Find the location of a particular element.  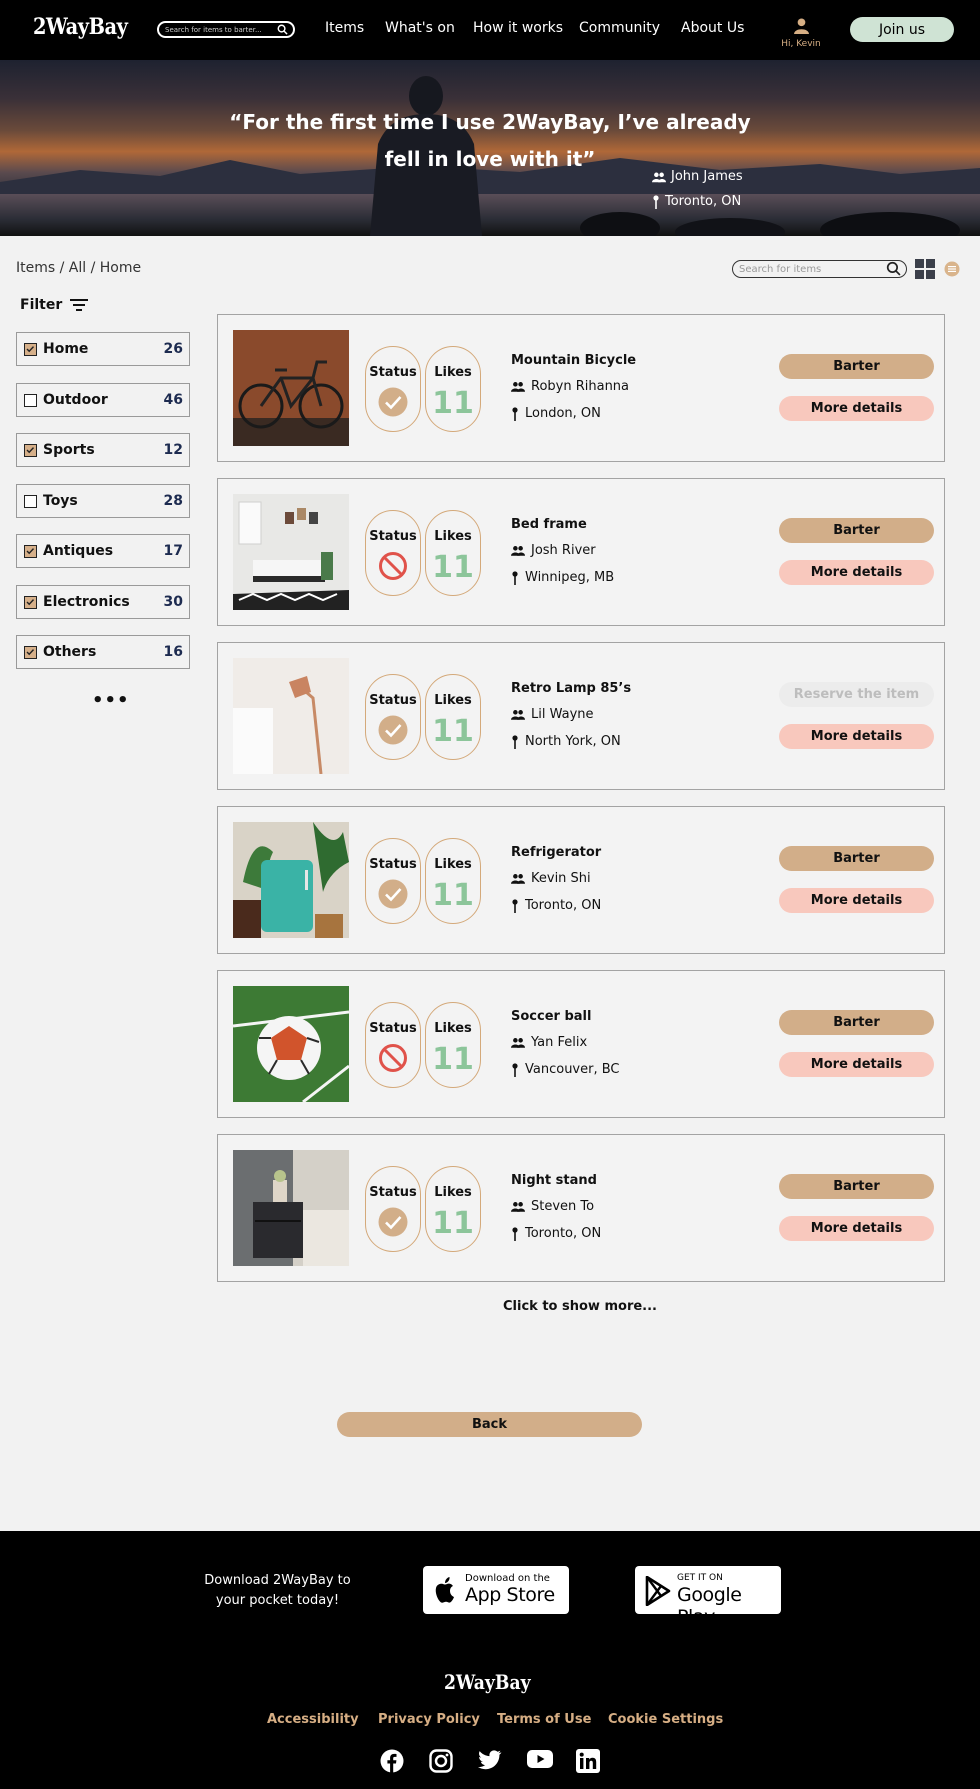

footer-link-privacy-policy: Privacy Policy is located at coordinates (429, 1719).